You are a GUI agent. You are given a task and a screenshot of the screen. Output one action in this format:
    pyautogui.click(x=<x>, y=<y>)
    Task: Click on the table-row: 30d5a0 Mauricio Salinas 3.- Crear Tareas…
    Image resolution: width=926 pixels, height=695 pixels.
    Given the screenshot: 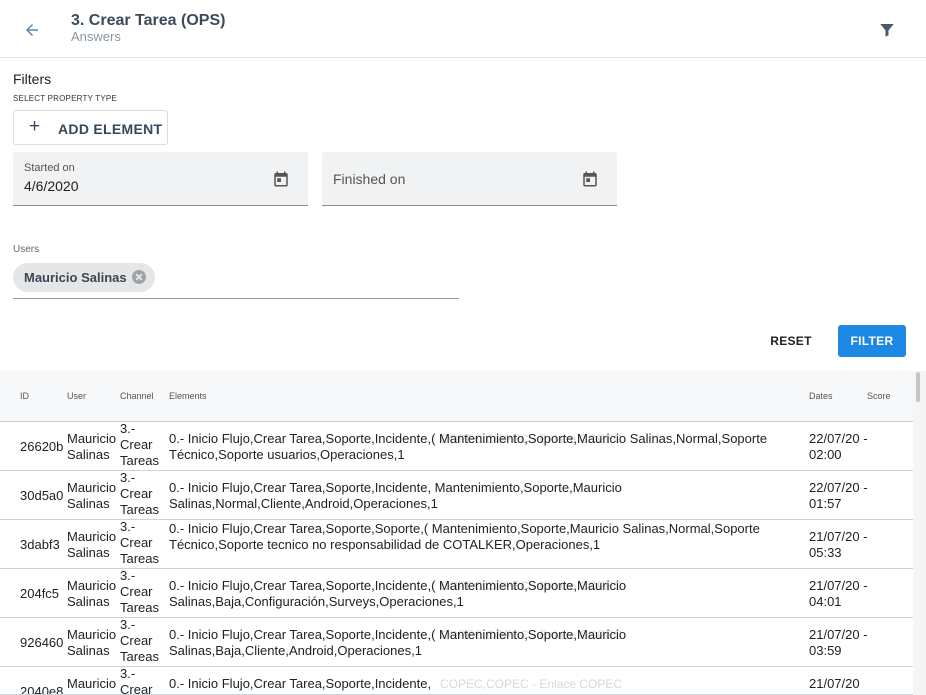 What is the action you would take?
    pyautogui.click(x=456, y=495)
    